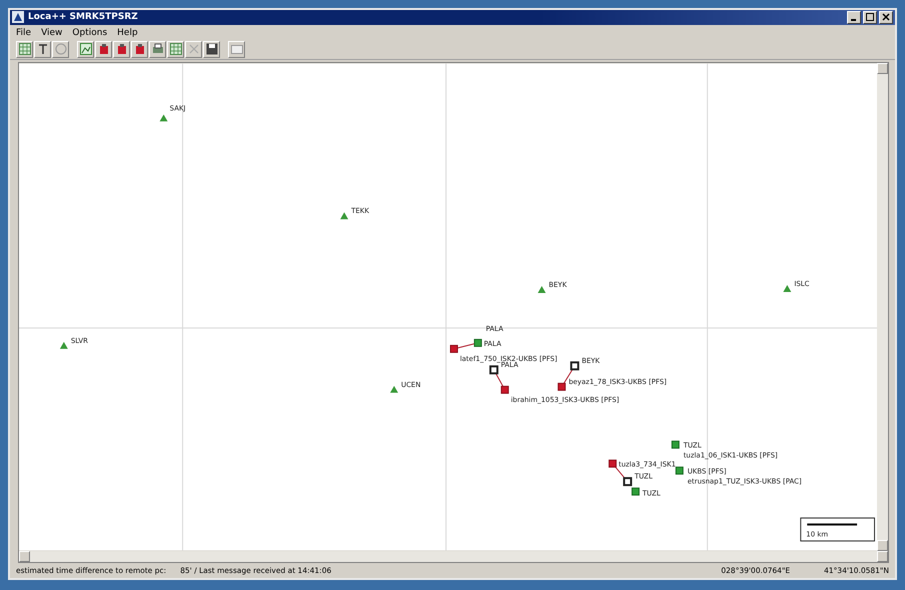 Image resolution: width=905 pixels, height=590 pixels. I want to click on window-title: Loca++ SMRK5TPSRZ, so click(83, 17).